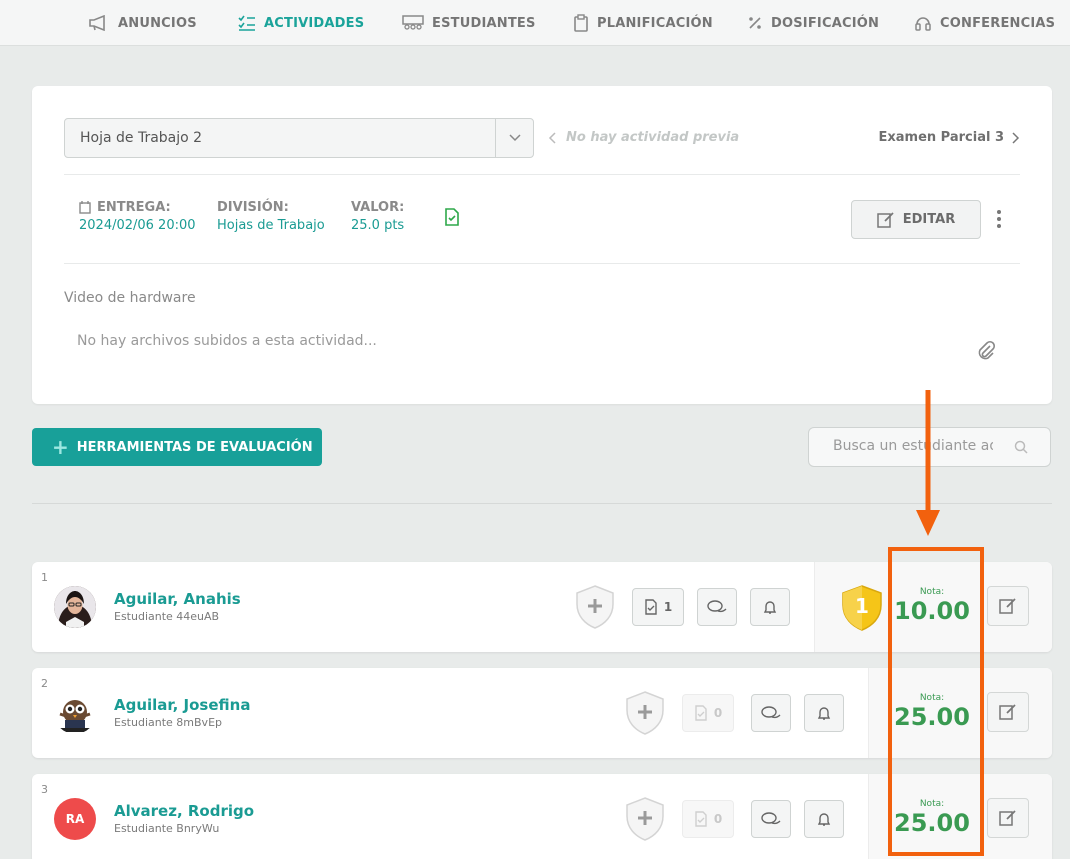 Image resolution: width=1070 pixels, height=859 pixels. I want to click on more-options-icon, so click(999, 220).